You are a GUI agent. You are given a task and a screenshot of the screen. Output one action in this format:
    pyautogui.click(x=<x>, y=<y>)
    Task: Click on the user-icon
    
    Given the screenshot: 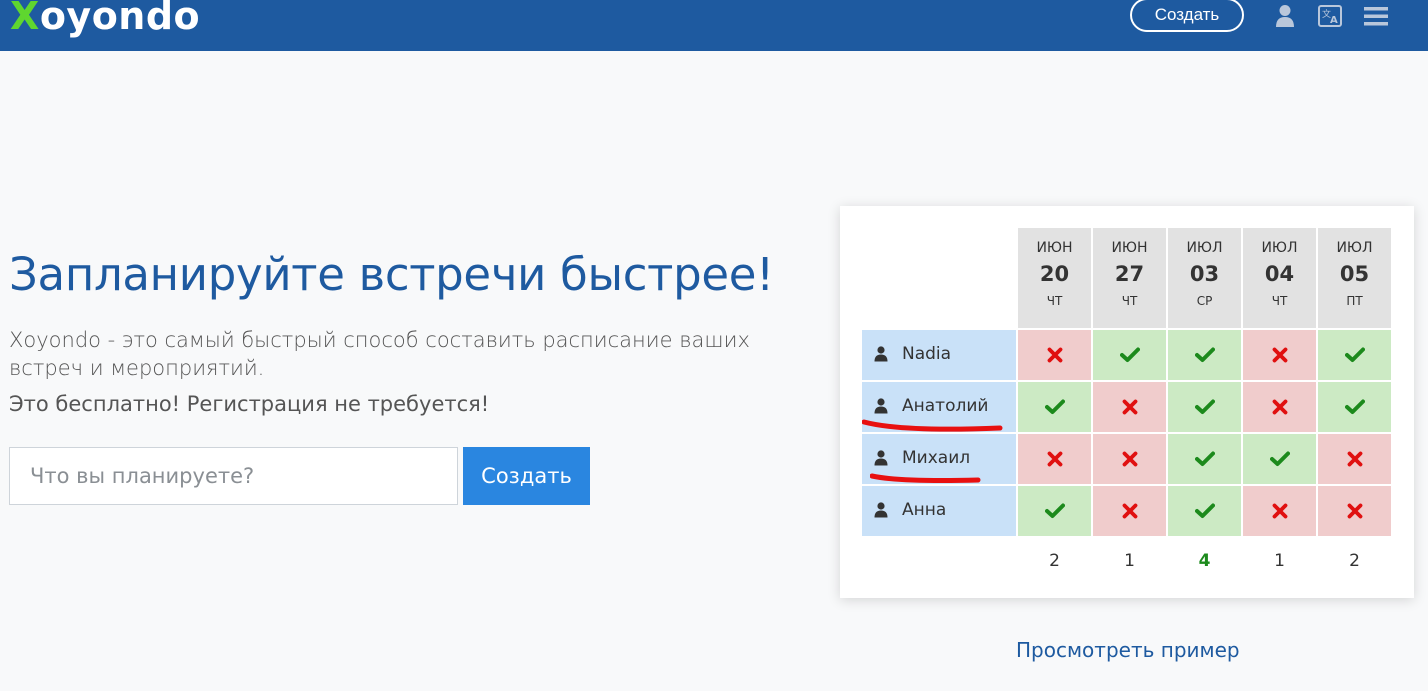 What is the action you would take?
    pyautogui.click(x=1285, y=16)
    